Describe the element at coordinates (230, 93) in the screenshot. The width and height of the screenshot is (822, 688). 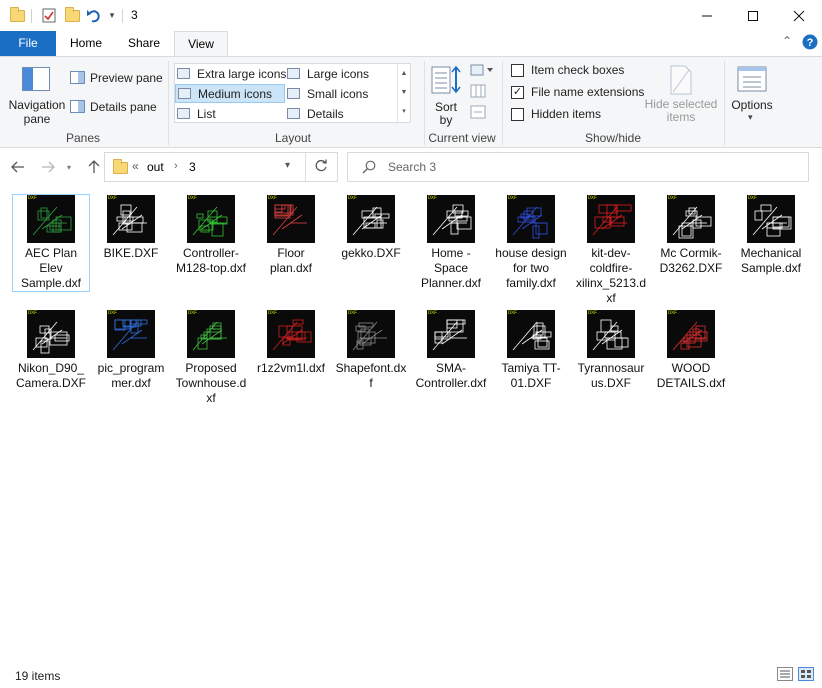
I see `layout-medium-icons: Medium icons` at that location.